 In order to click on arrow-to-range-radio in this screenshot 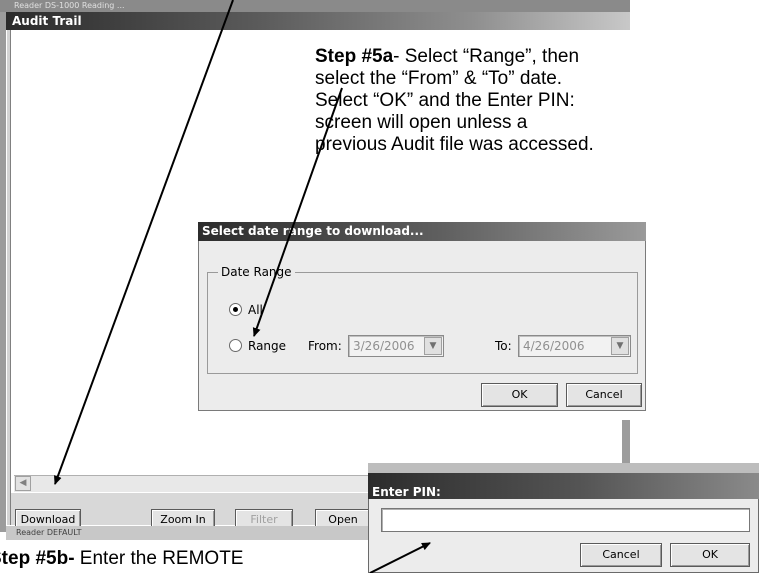, I will do `click(297, 212)`.